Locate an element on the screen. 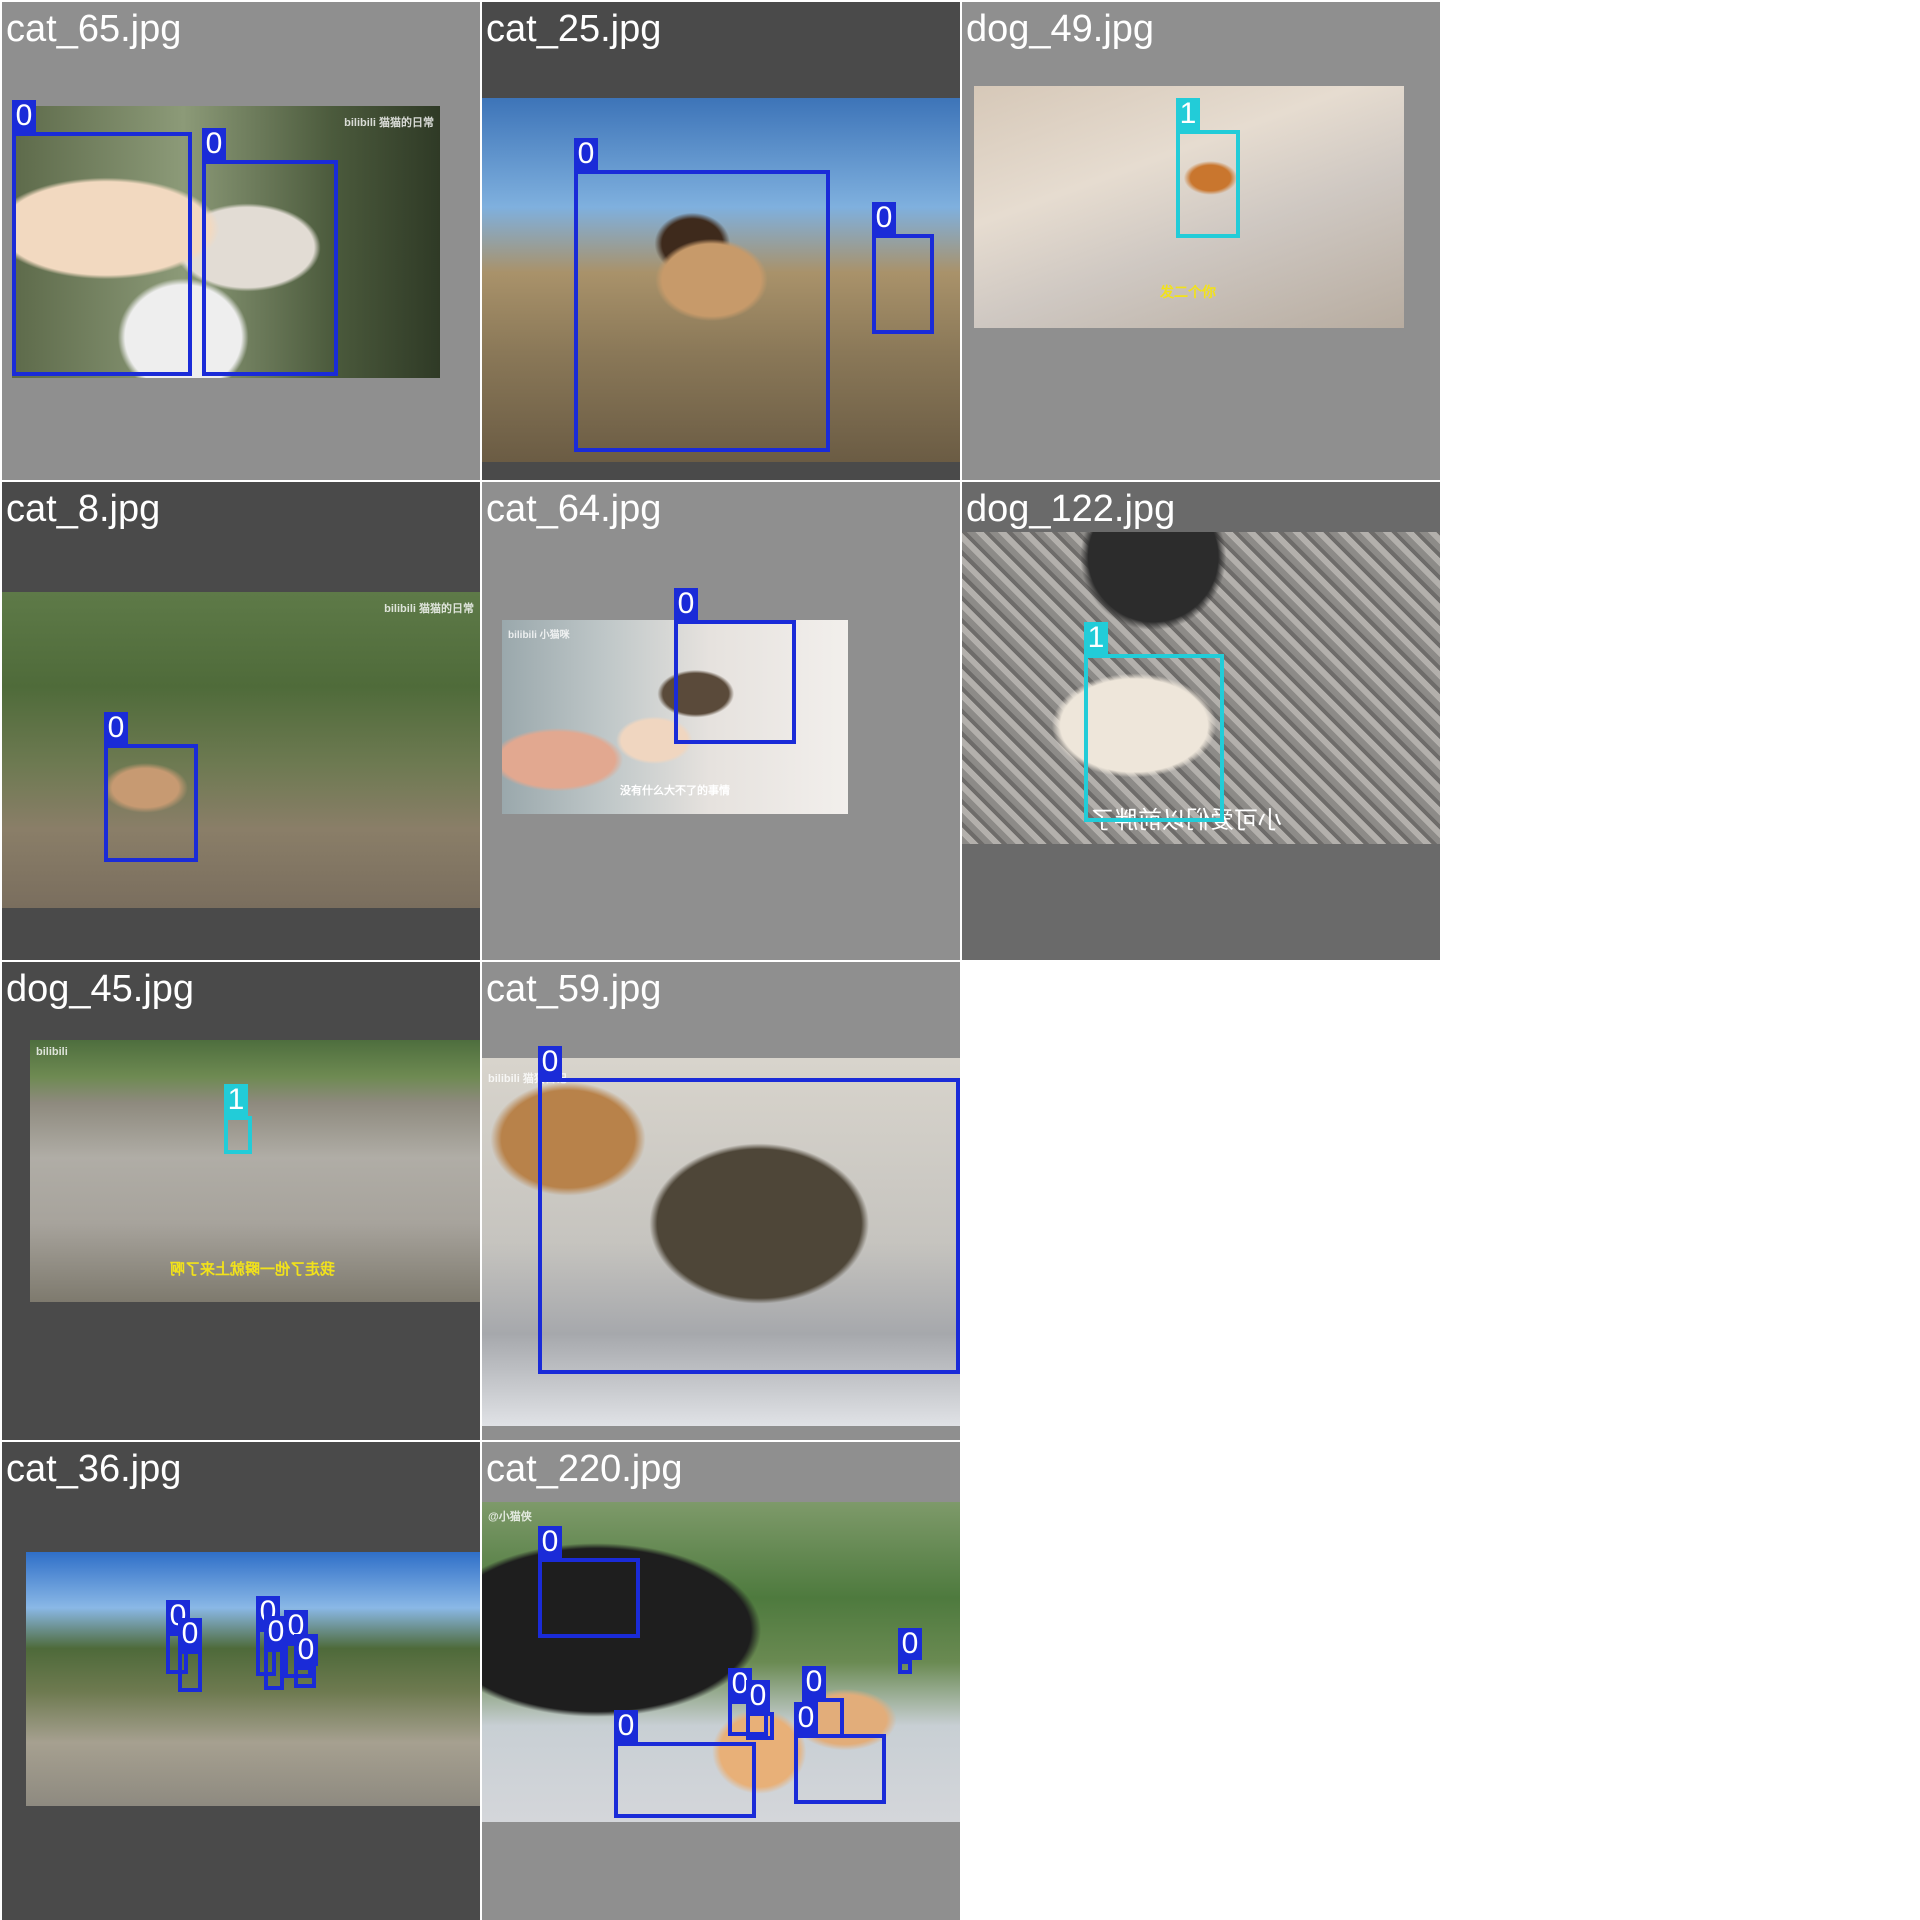  tile-cat-59: bilibili 猫猫日记 0 cat_59.jpg is located at coordinates (721, 1201).